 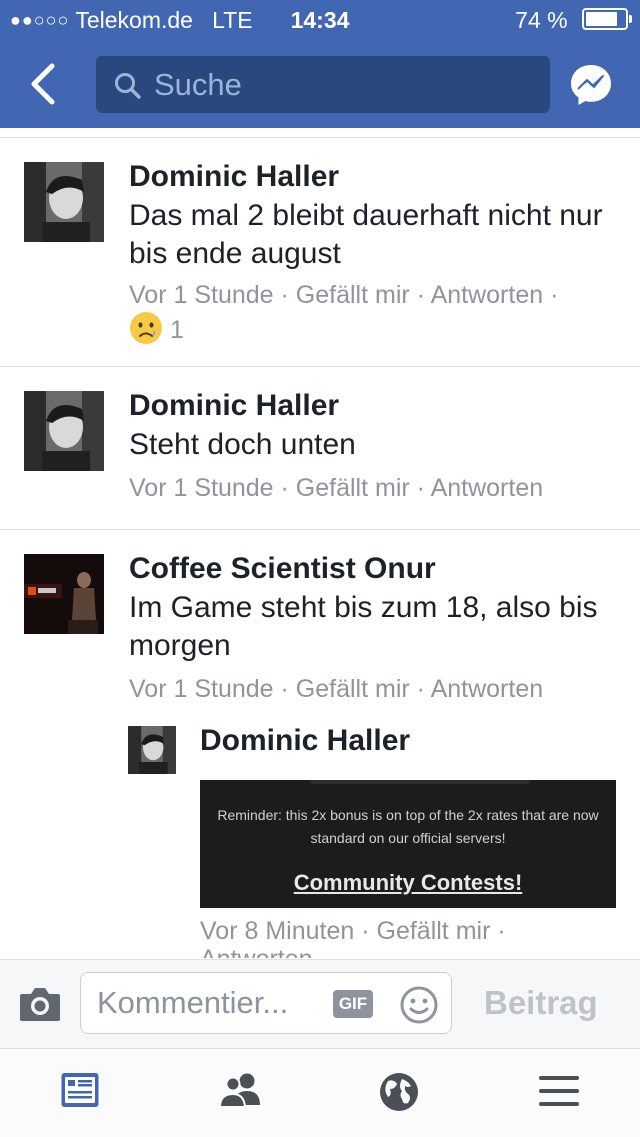 What do you see at coordinates (541, 1003) in the screenshot?
I see `post-button: Beitrag` at bounding box center [541, 1003].